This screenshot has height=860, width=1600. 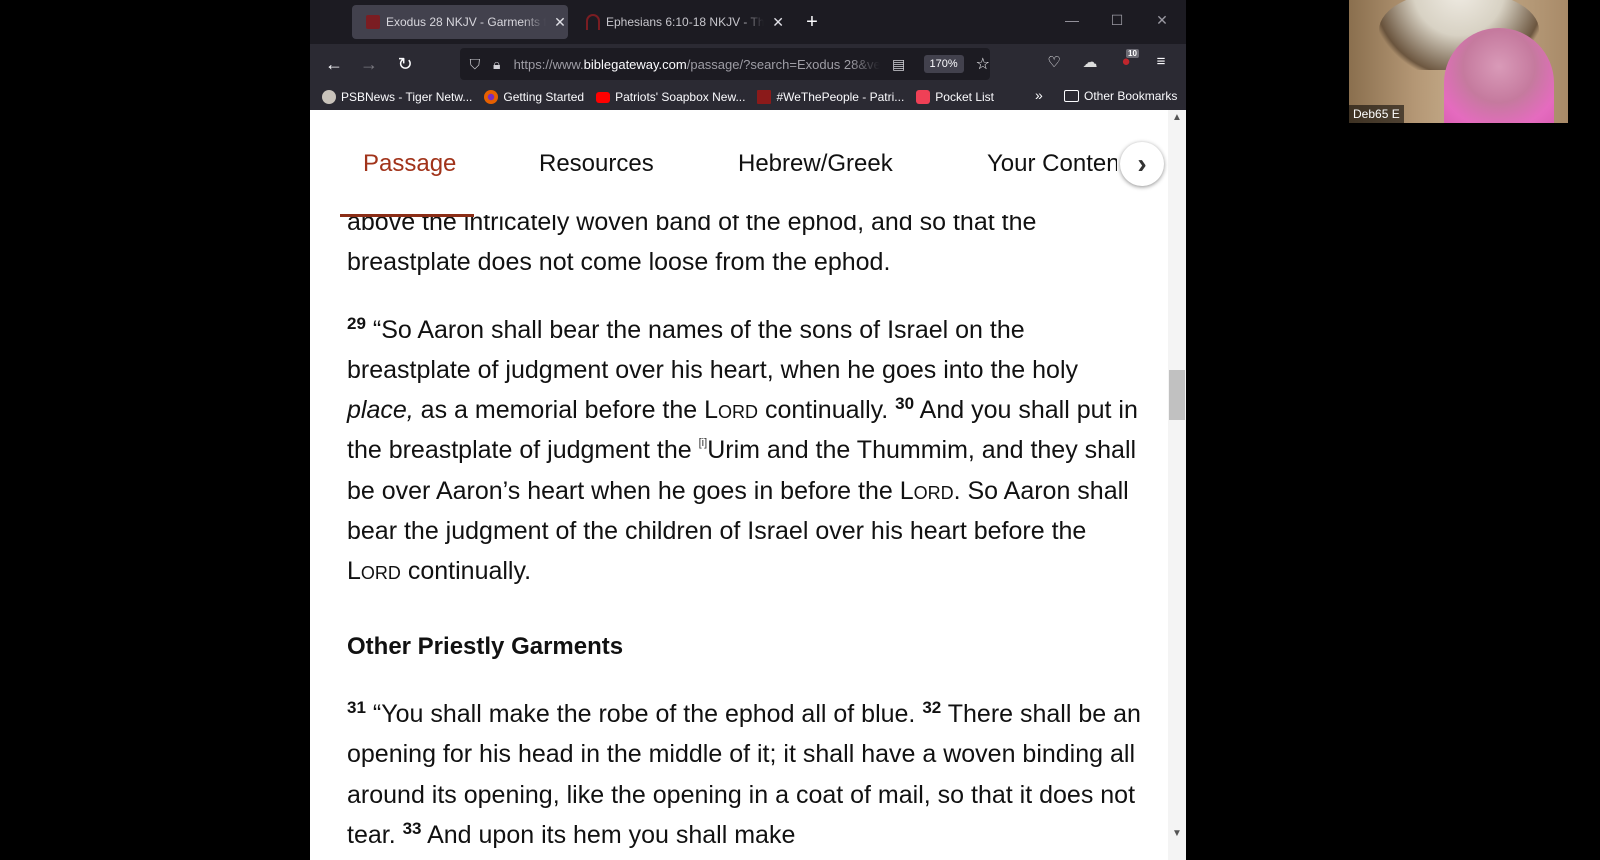 What do you see at coordinates (1177, 485) in the screenshot?
I see `scrollbar-track` at bounding box center [1177, 485].